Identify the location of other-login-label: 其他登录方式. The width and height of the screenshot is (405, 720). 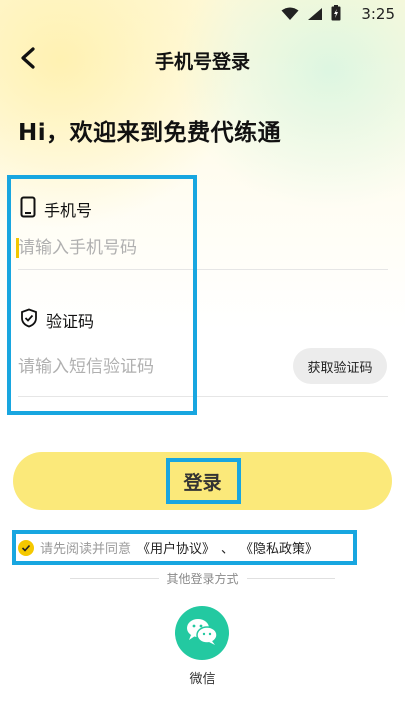
(202, 579).